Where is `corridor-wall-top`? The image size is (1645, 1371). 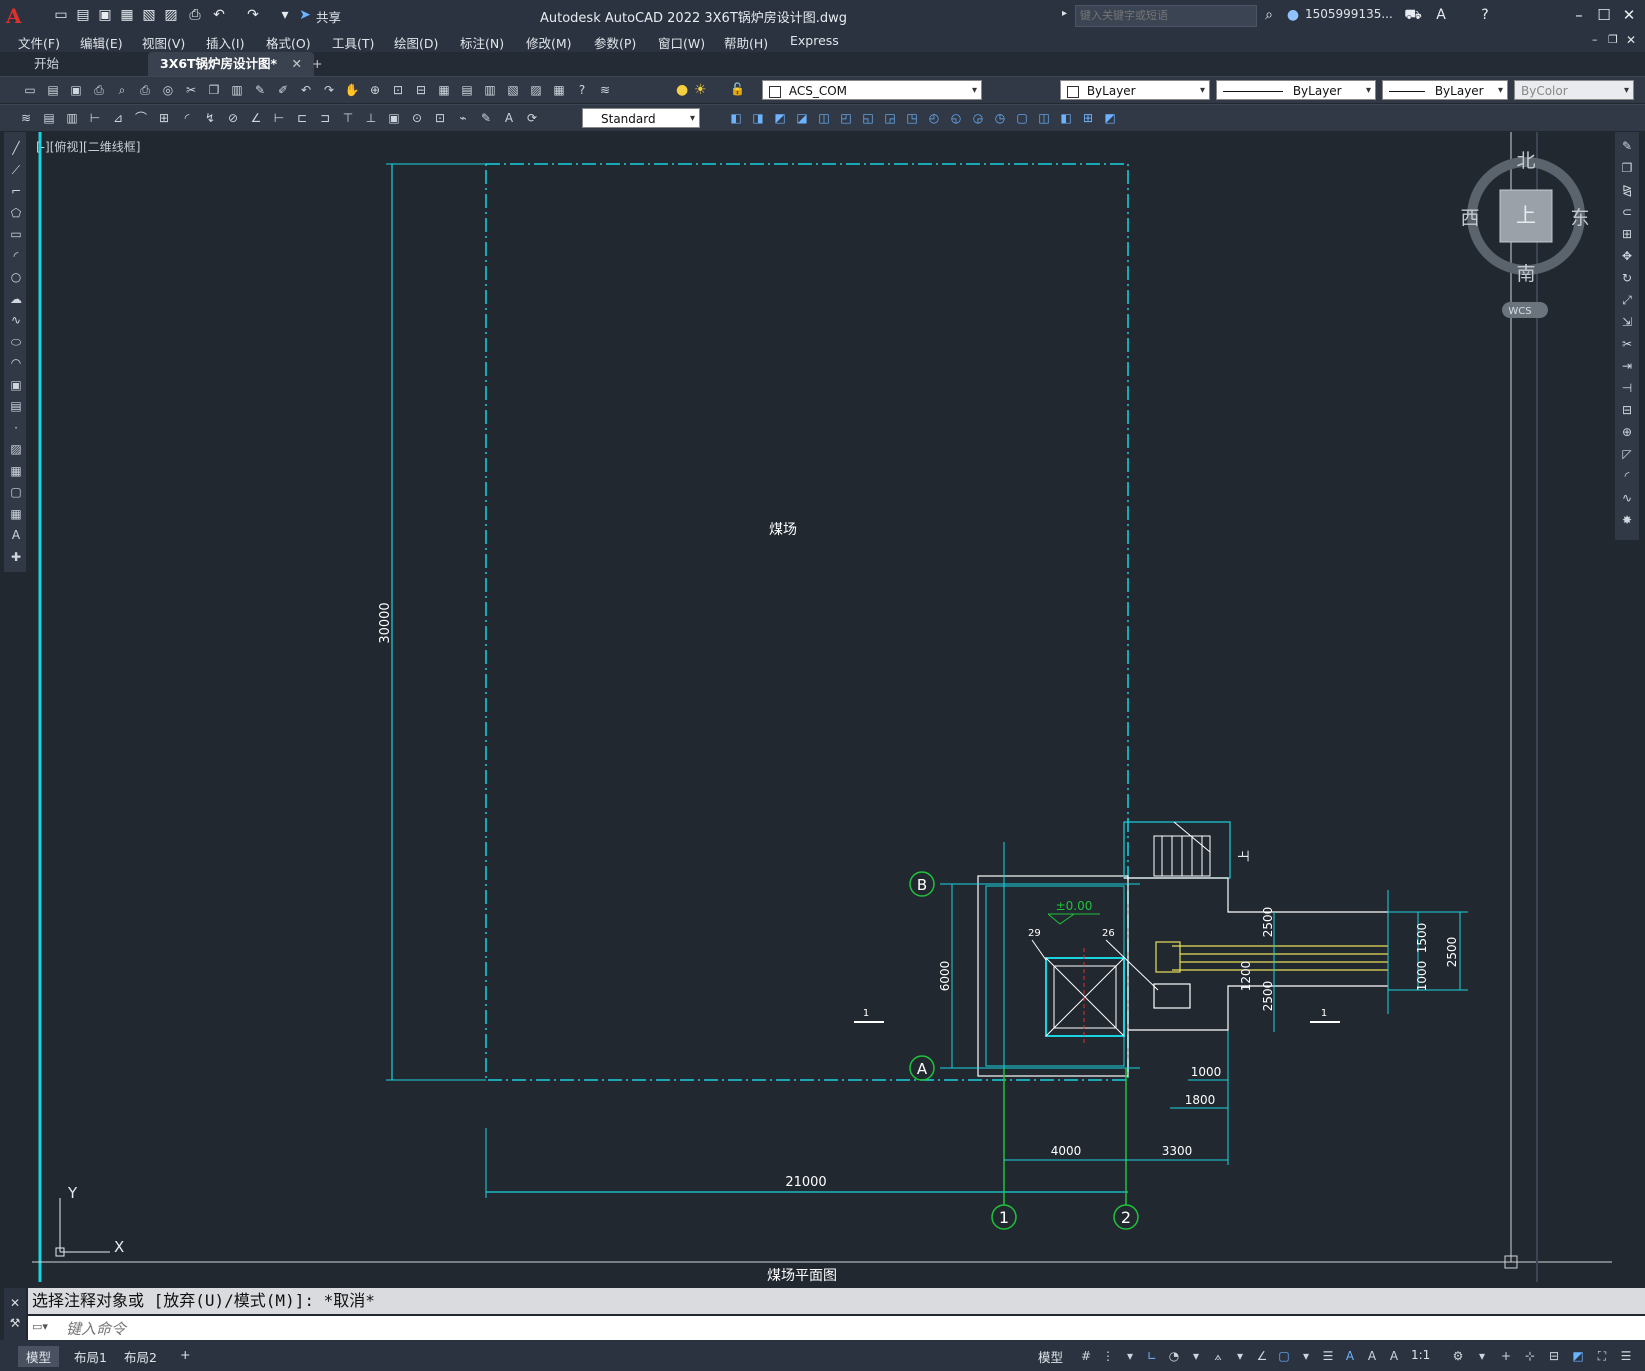
corridor-wall-top is located at coordinates (1256, 895).